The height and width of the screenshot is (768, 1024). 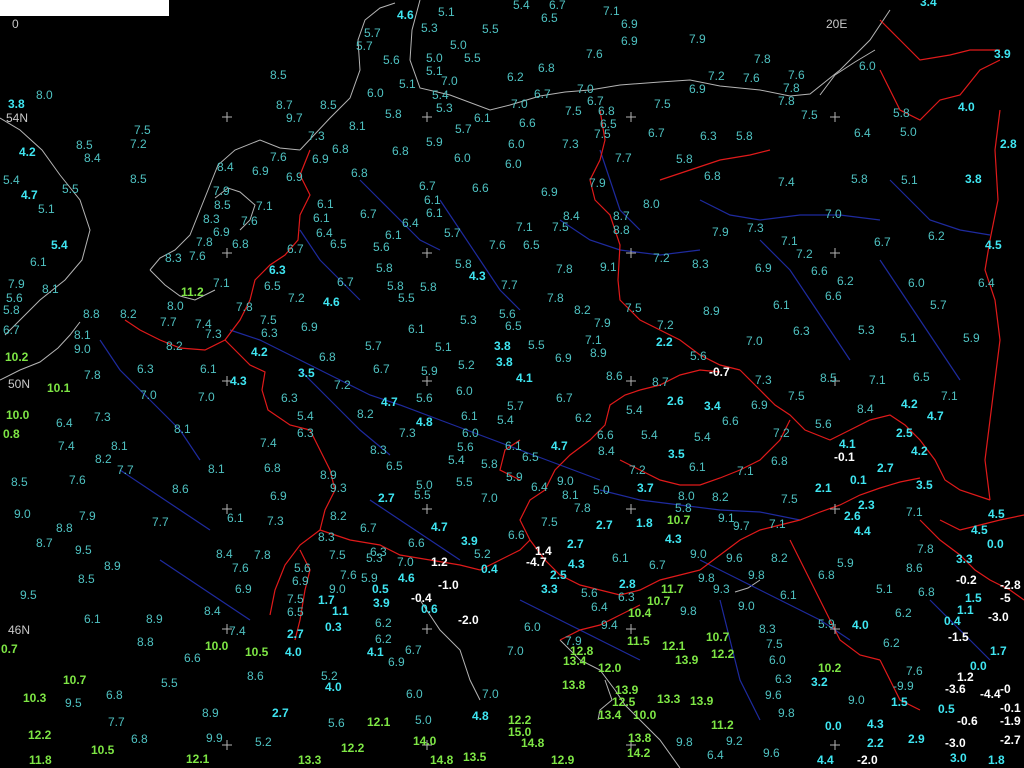 What do you see at coordinates (11, 310) in the screenshot?
I see `temperature-value: 5.8` at bounding box center [11, 310].